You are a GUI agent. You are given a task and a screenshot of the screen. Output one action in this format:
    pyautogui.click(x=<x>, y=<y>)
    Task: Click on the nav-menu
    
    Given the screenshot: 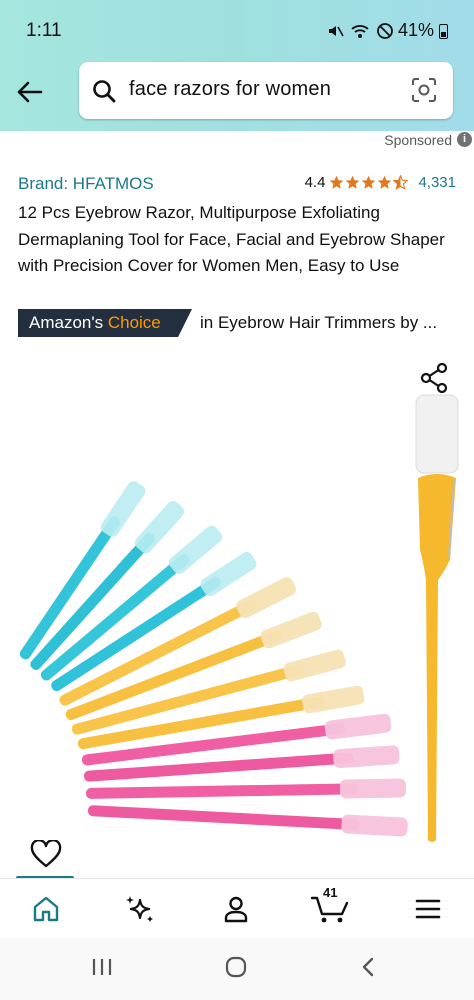 What is the action you would take?
    pyautogui.click(x=428, y=909)
    